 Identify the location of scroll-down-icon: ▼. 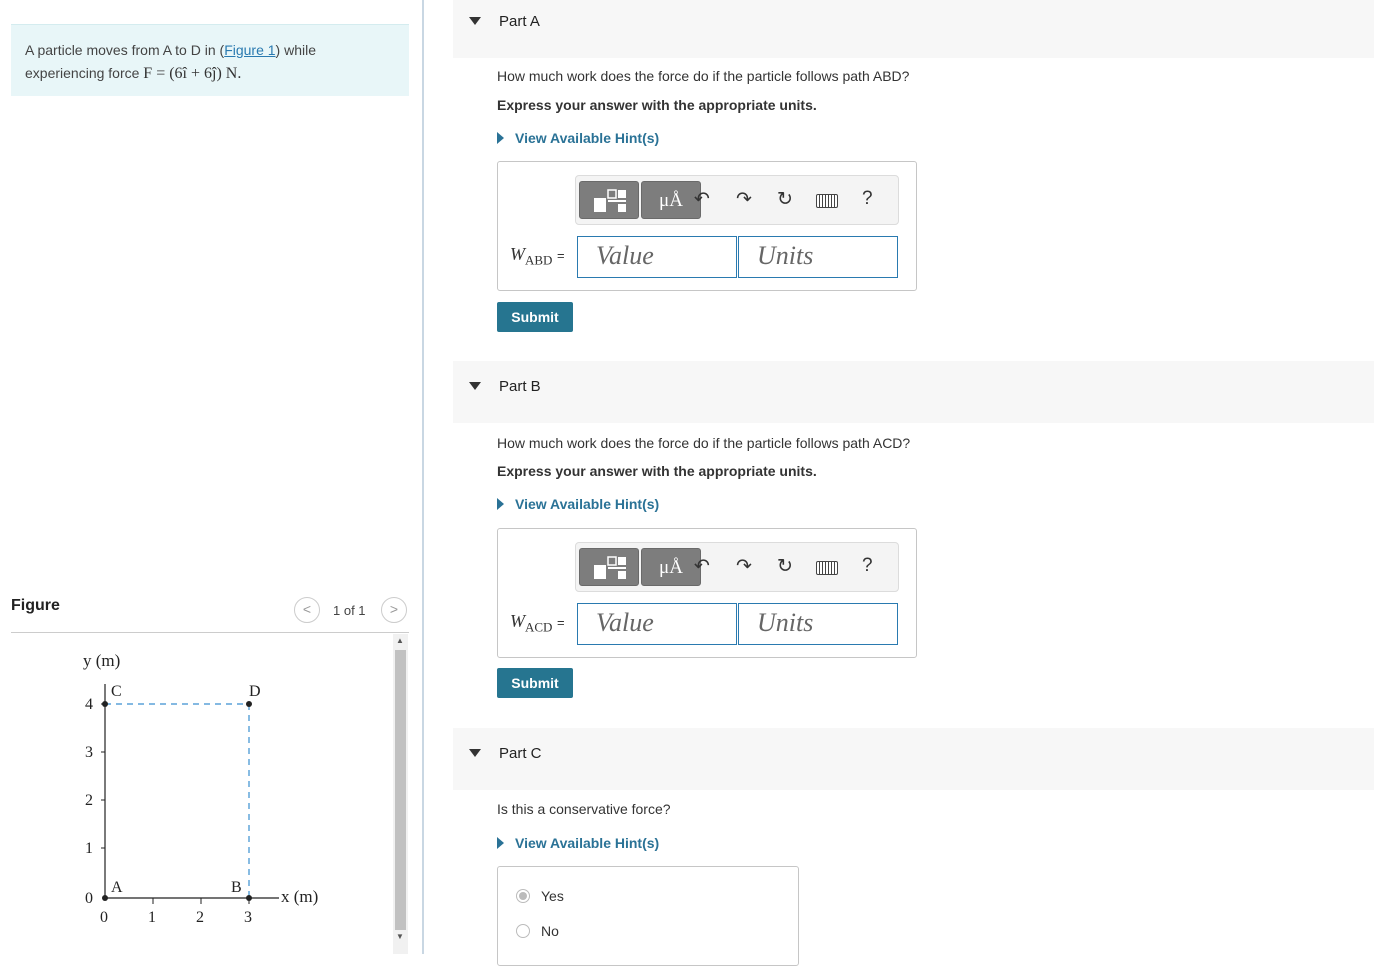
(400, 936).